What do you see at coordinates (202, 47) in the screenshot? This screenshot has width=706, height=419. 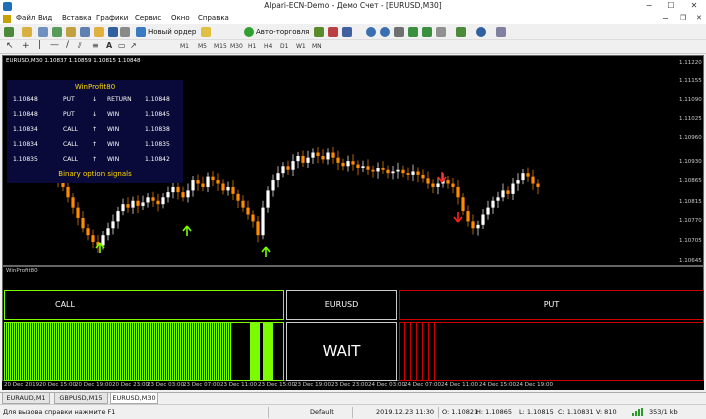 I see `timeframe-m5: M5` at bounding box center [202, 47].